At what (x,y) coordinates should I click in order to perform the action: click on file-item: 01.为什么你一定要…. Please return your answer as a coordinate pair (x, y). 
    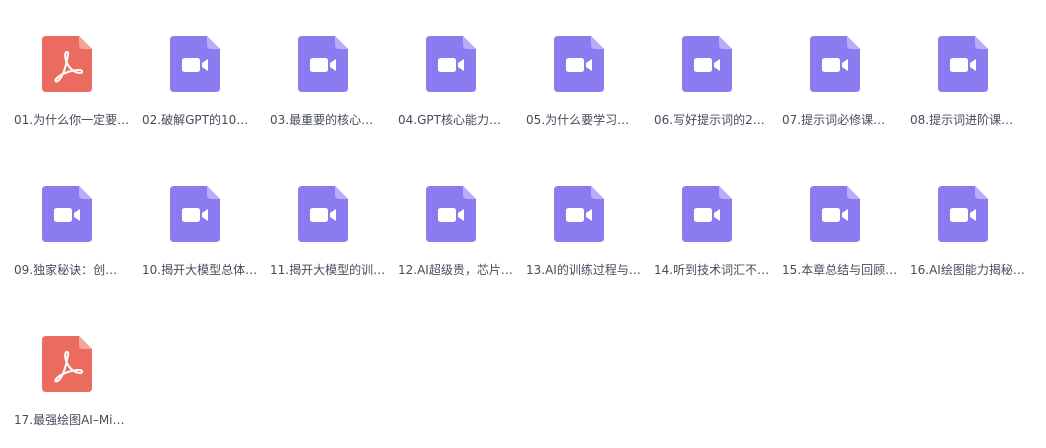
    Looking at the image, I should click on (74, 88).